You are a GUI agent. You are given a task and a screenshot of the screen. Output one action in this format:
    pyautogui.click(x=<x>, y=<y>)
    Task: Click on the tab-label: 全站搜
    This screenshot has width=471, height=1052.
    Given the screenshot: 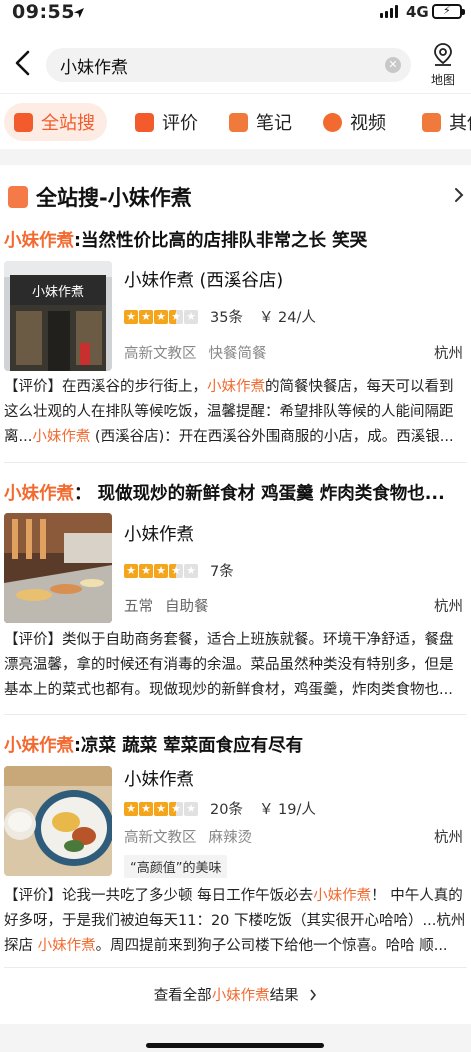 What is the action you would take?
    pyautogui.click(x=68, y=123)
    